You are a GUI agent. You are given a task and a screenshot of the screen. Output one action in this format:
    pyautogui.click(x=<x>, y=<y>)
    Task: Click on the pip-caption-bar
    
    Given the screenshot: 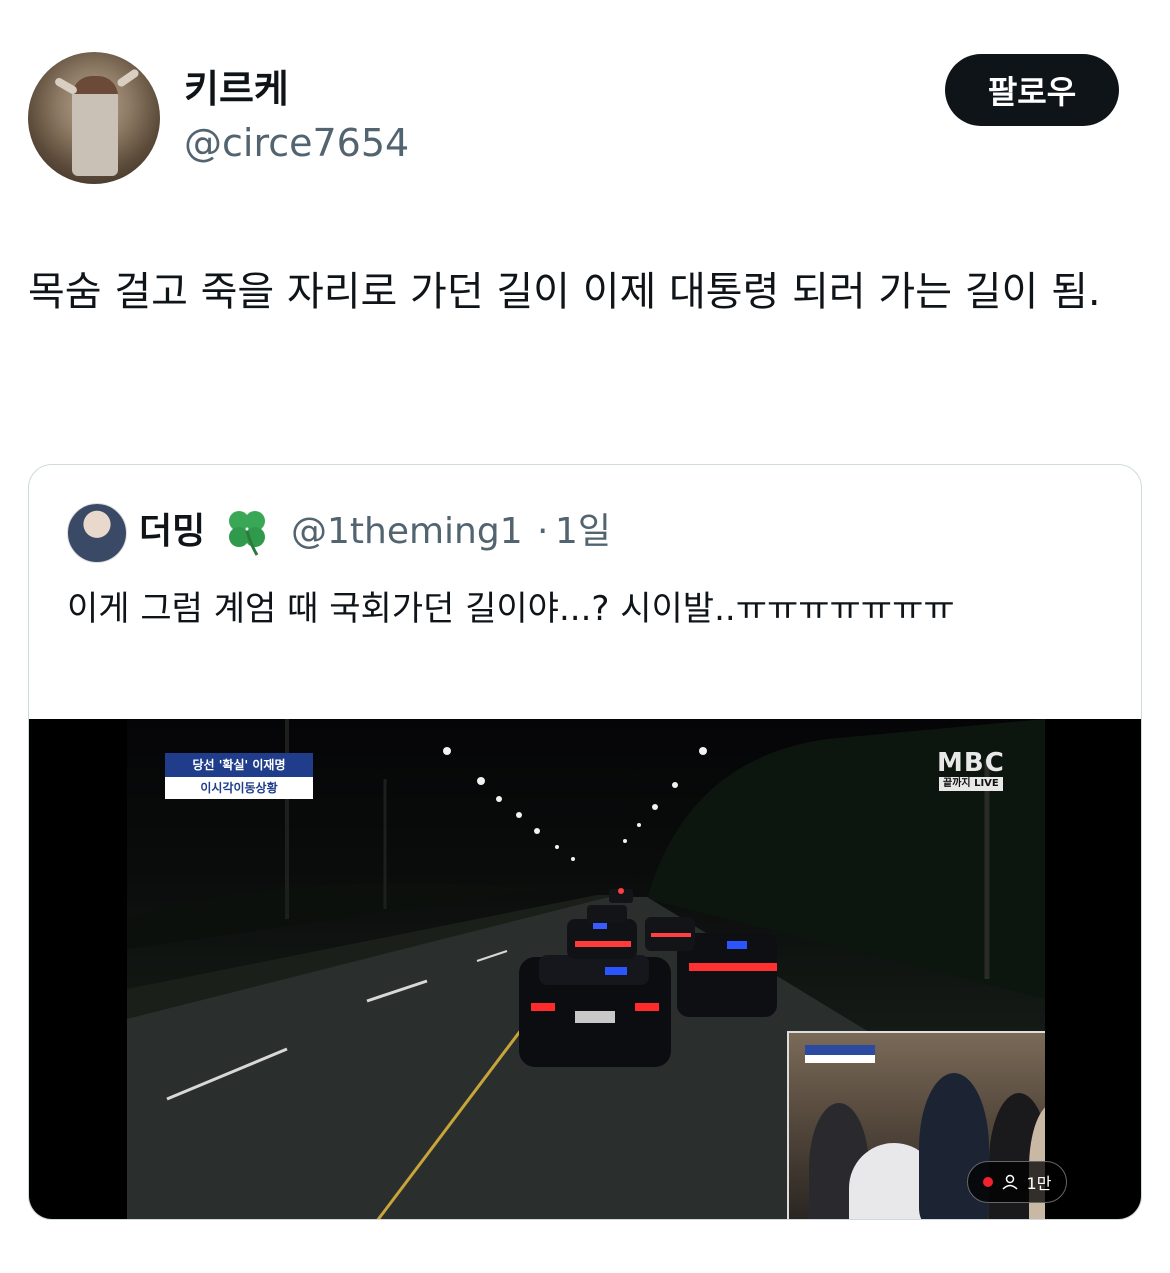 What is the action you would take?
    pyautogui.click(x=840, y=1050)
    